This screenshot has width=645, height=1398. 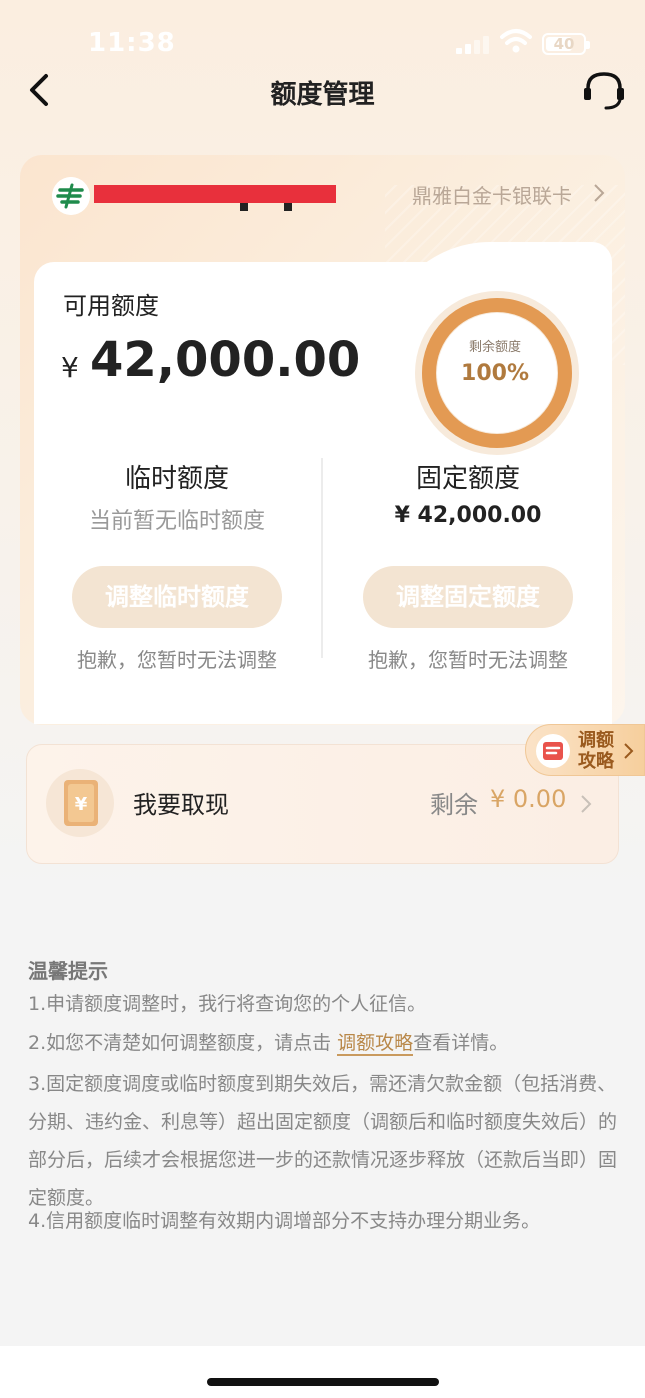 I want to click on temporary-limit-title: 临时额度, so click(x=176, y=479).